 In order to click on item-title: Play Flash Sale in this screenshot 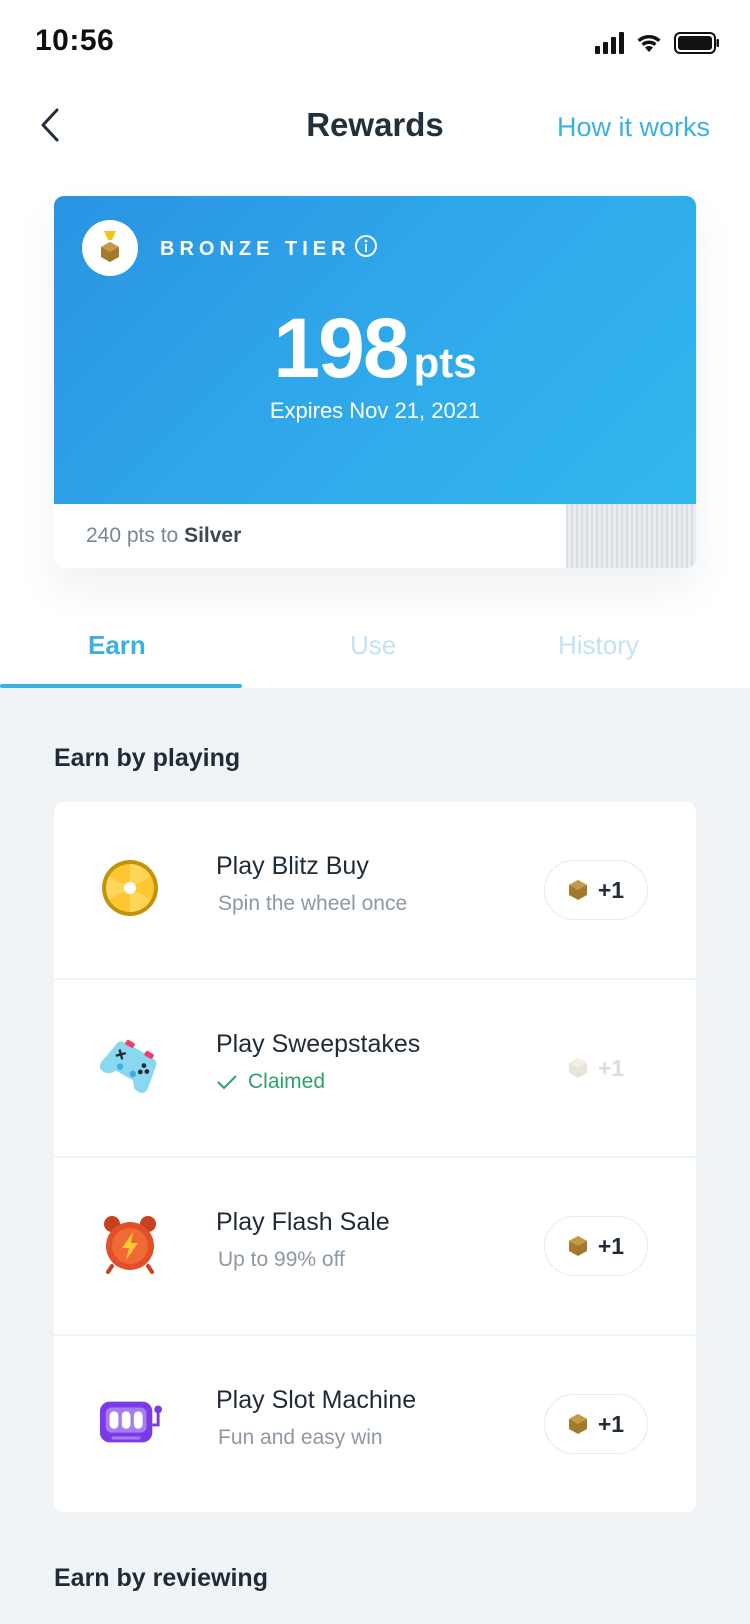, I will do `click(303, 1222)`.